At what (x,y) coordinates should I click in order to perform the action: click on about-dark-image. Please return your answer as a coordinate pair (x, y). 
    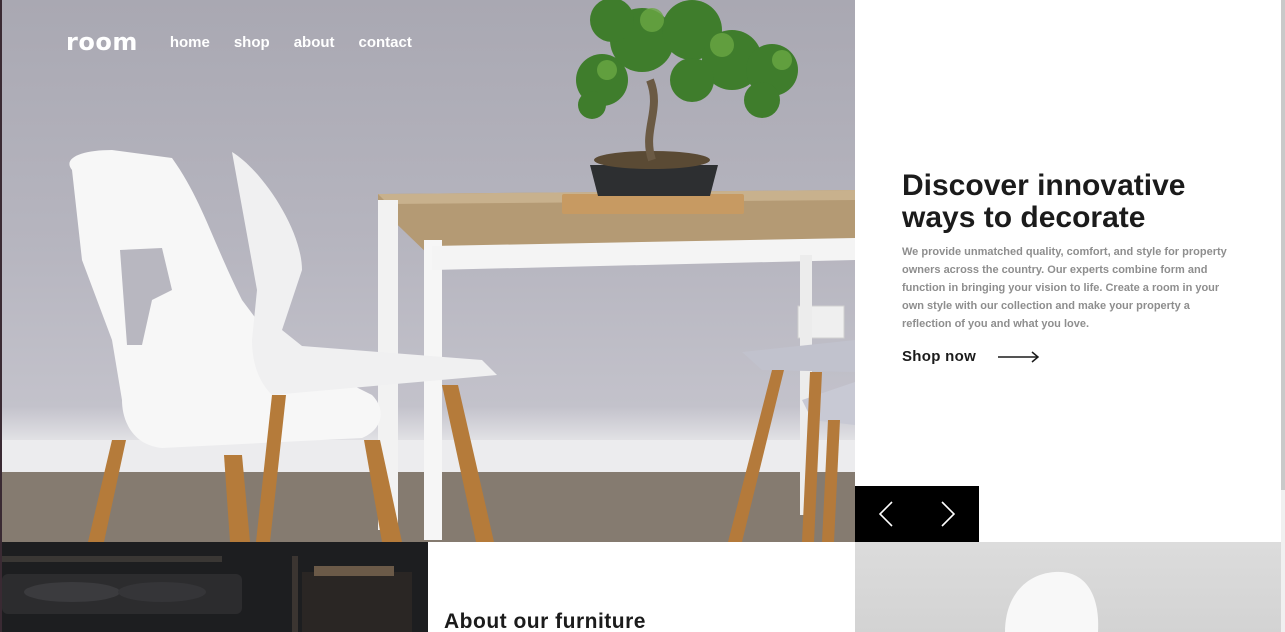
    Looking at the image, I should click on (215, 587).